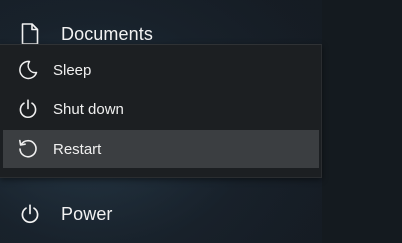 This screenshot has width=402, height=243. I want to click on restart-label: Restart, so click(77, 149).